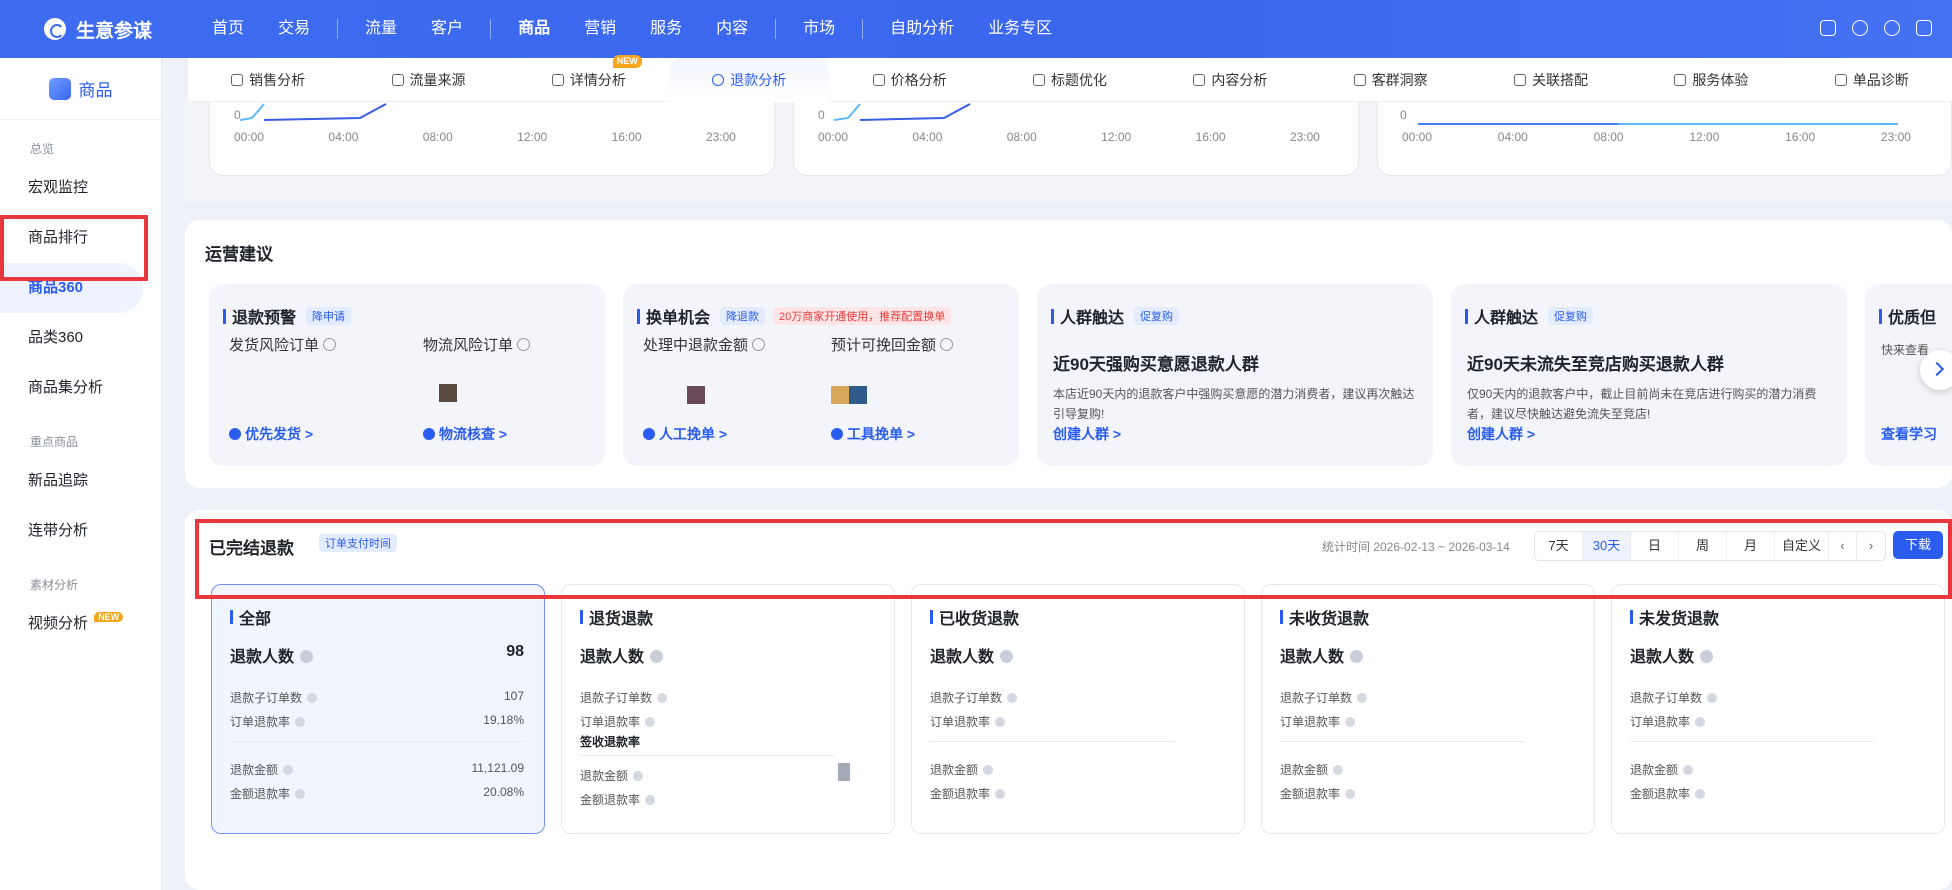 This screenshot has width=1952, height=890. What do you see at coordinates (837, 434) in the screenshot?
I see `tool-icon` at bounding box center [837, 434].